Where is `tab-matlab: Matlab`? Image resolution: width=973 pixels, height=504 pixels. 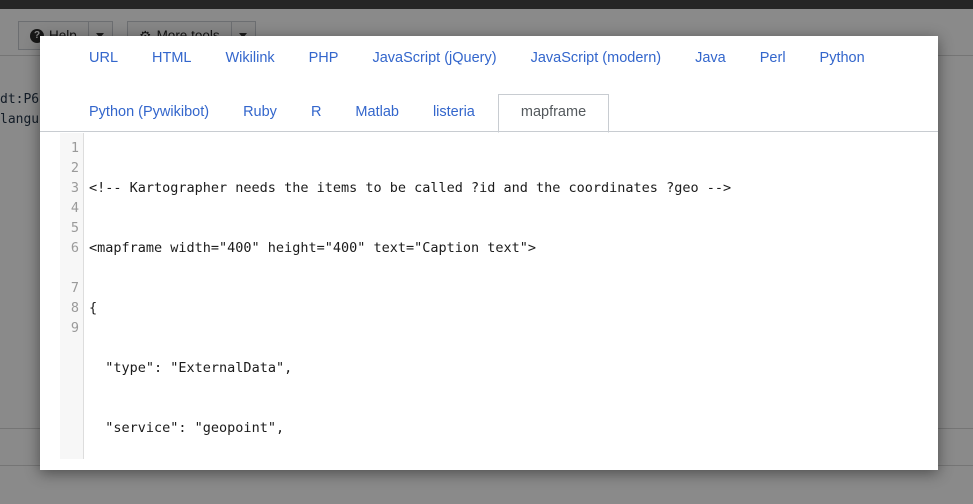 tab-matlab: Matlab is located at coordinates (377, 118).